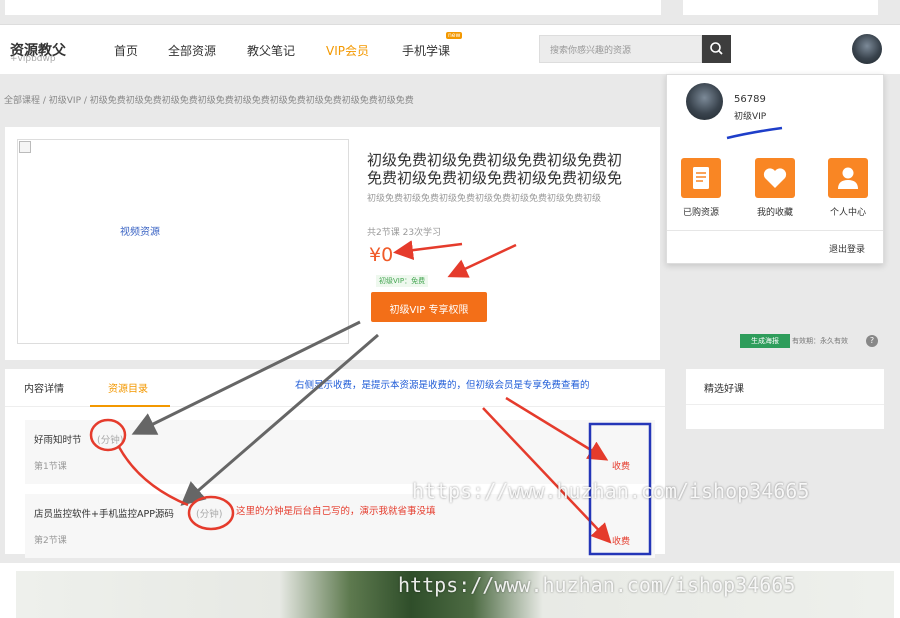 The width and height of the screenshot is (900, 618). I want to click on favorites-label: 我的收藏, so click(775, 211).